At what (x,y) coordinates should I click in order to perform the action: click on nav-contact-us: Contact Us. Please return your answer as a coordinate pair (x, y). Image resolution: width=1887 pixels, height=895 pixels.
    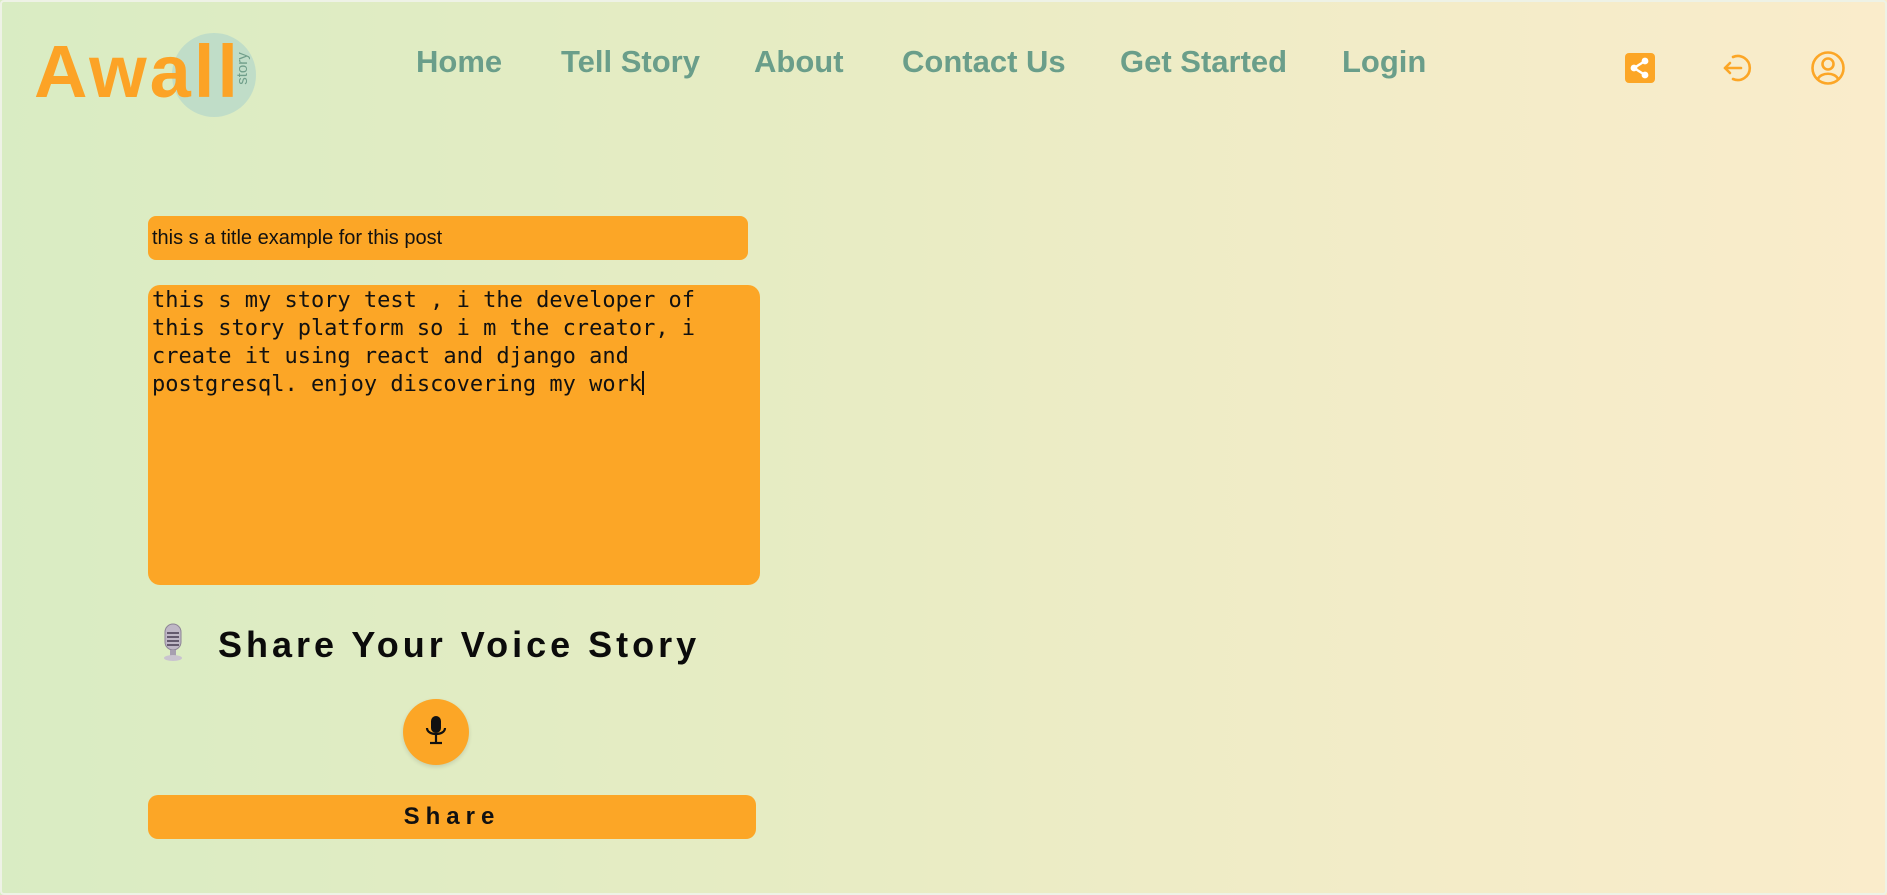
    Looking at the image, I should click on (984, 62).